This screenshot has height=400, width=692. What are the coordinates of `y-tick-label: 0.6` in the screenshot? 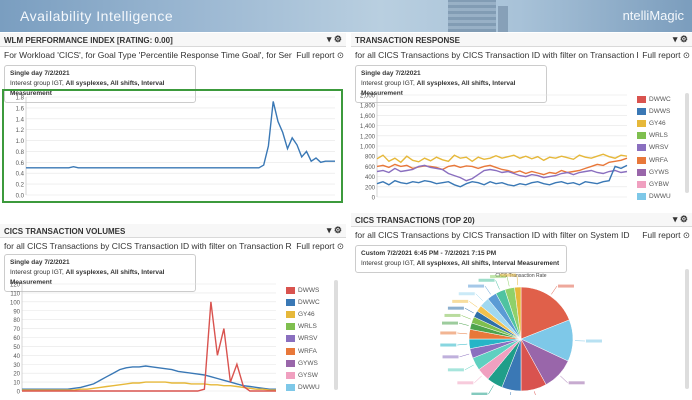 It's located at (20, 164).